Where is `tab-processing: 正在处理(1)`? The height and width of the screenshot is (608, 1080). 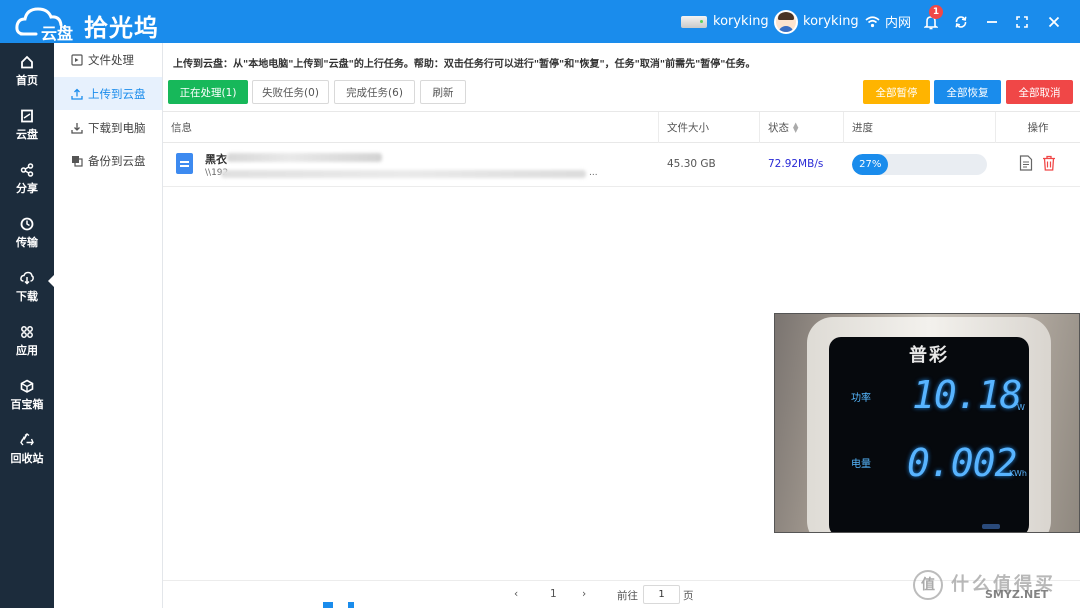
tab-processing: 正在处理(1) is located at coordinates (208, 92).